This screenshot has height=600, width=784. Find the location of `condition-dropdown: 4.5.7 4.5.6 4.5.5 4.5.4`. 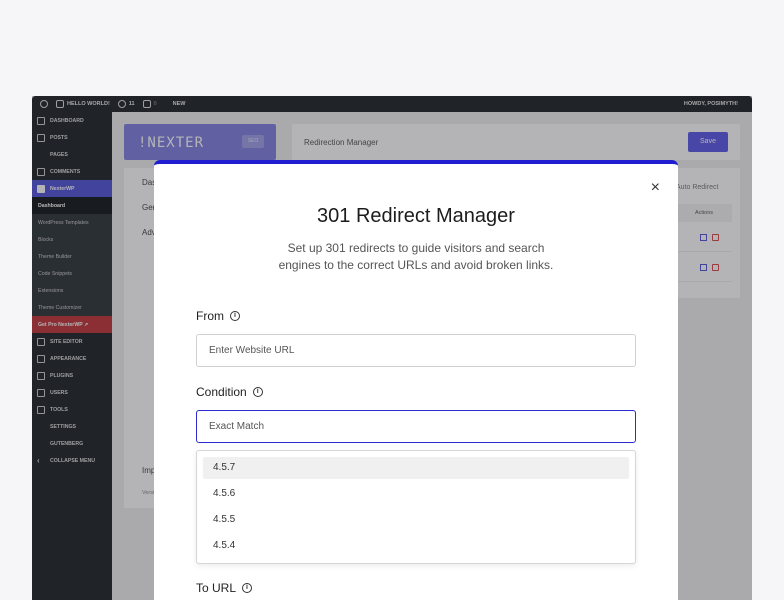

condition-dropdown: 4.5.7 4.5.6 4.5.5 4.5.4 is located at coordinates (416, 507).